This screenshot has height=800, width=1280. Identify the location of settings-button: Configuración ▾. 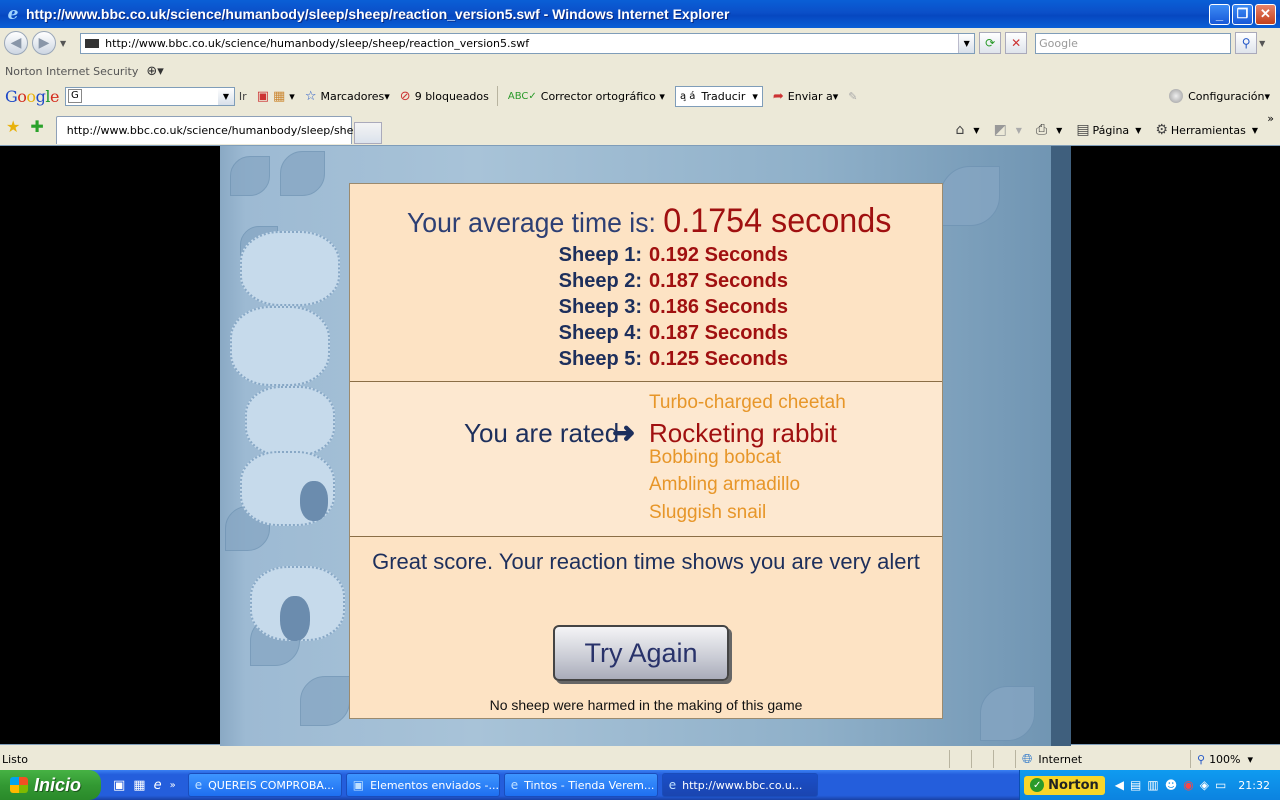
(1219, 96).